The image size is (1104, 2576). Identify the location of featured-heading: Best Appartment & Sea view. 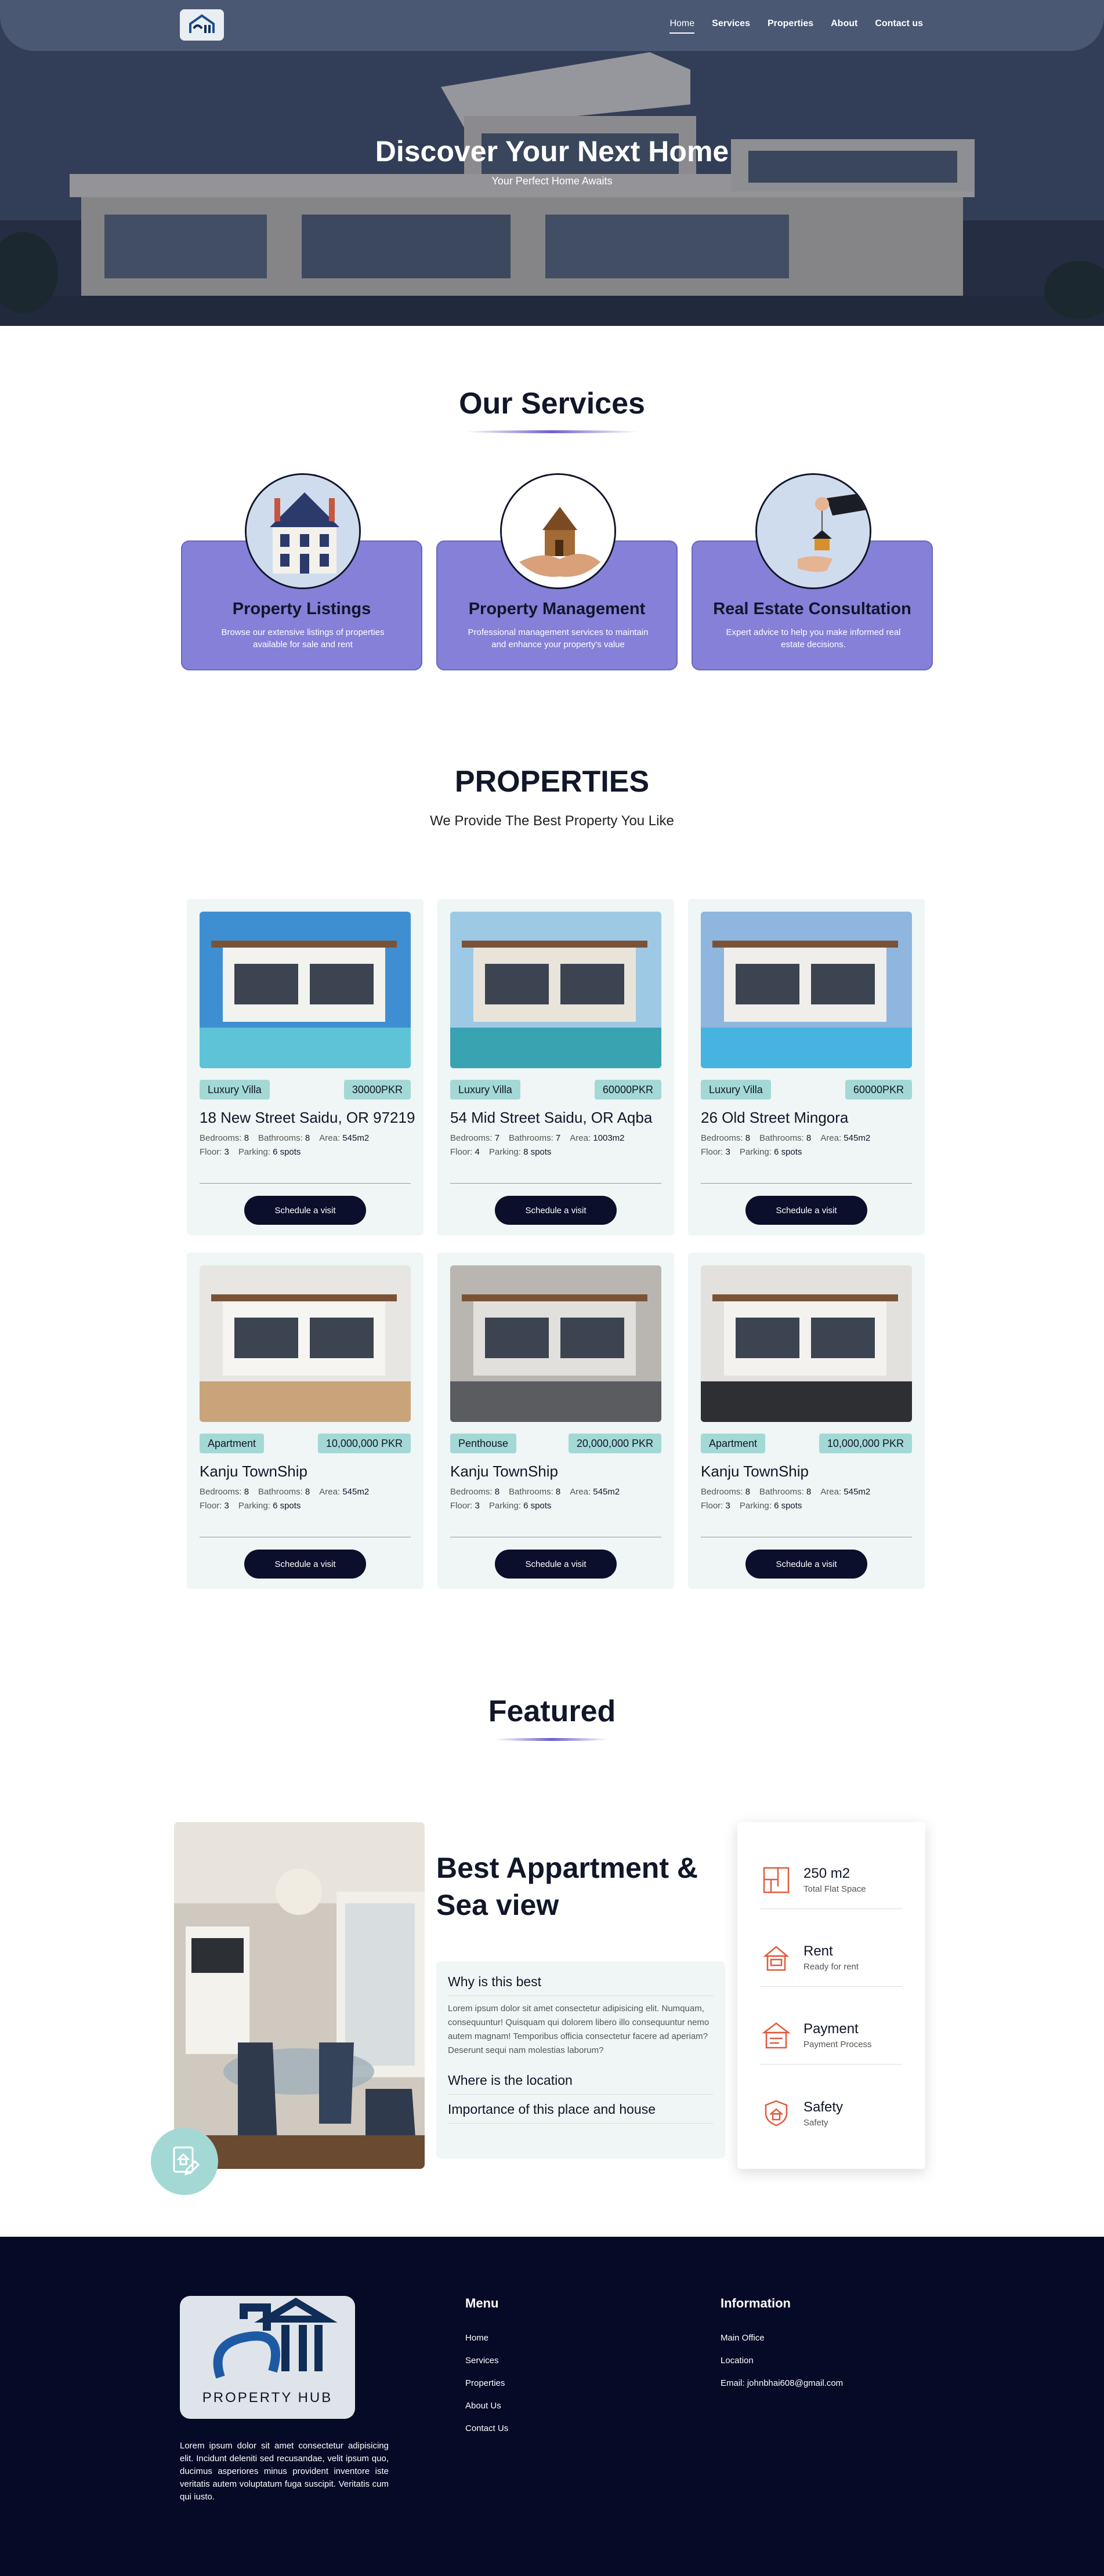
(567, 1886).